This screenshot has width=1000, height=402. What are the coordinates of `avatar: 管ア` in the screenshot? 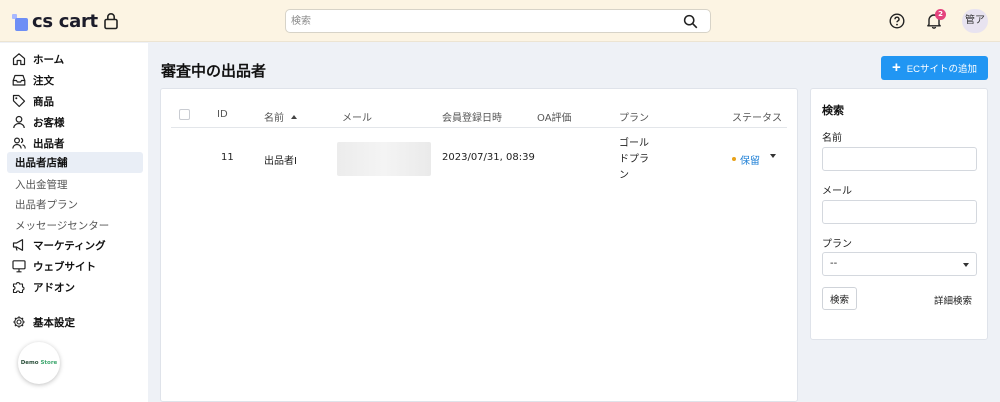 It's located at (975, 21).